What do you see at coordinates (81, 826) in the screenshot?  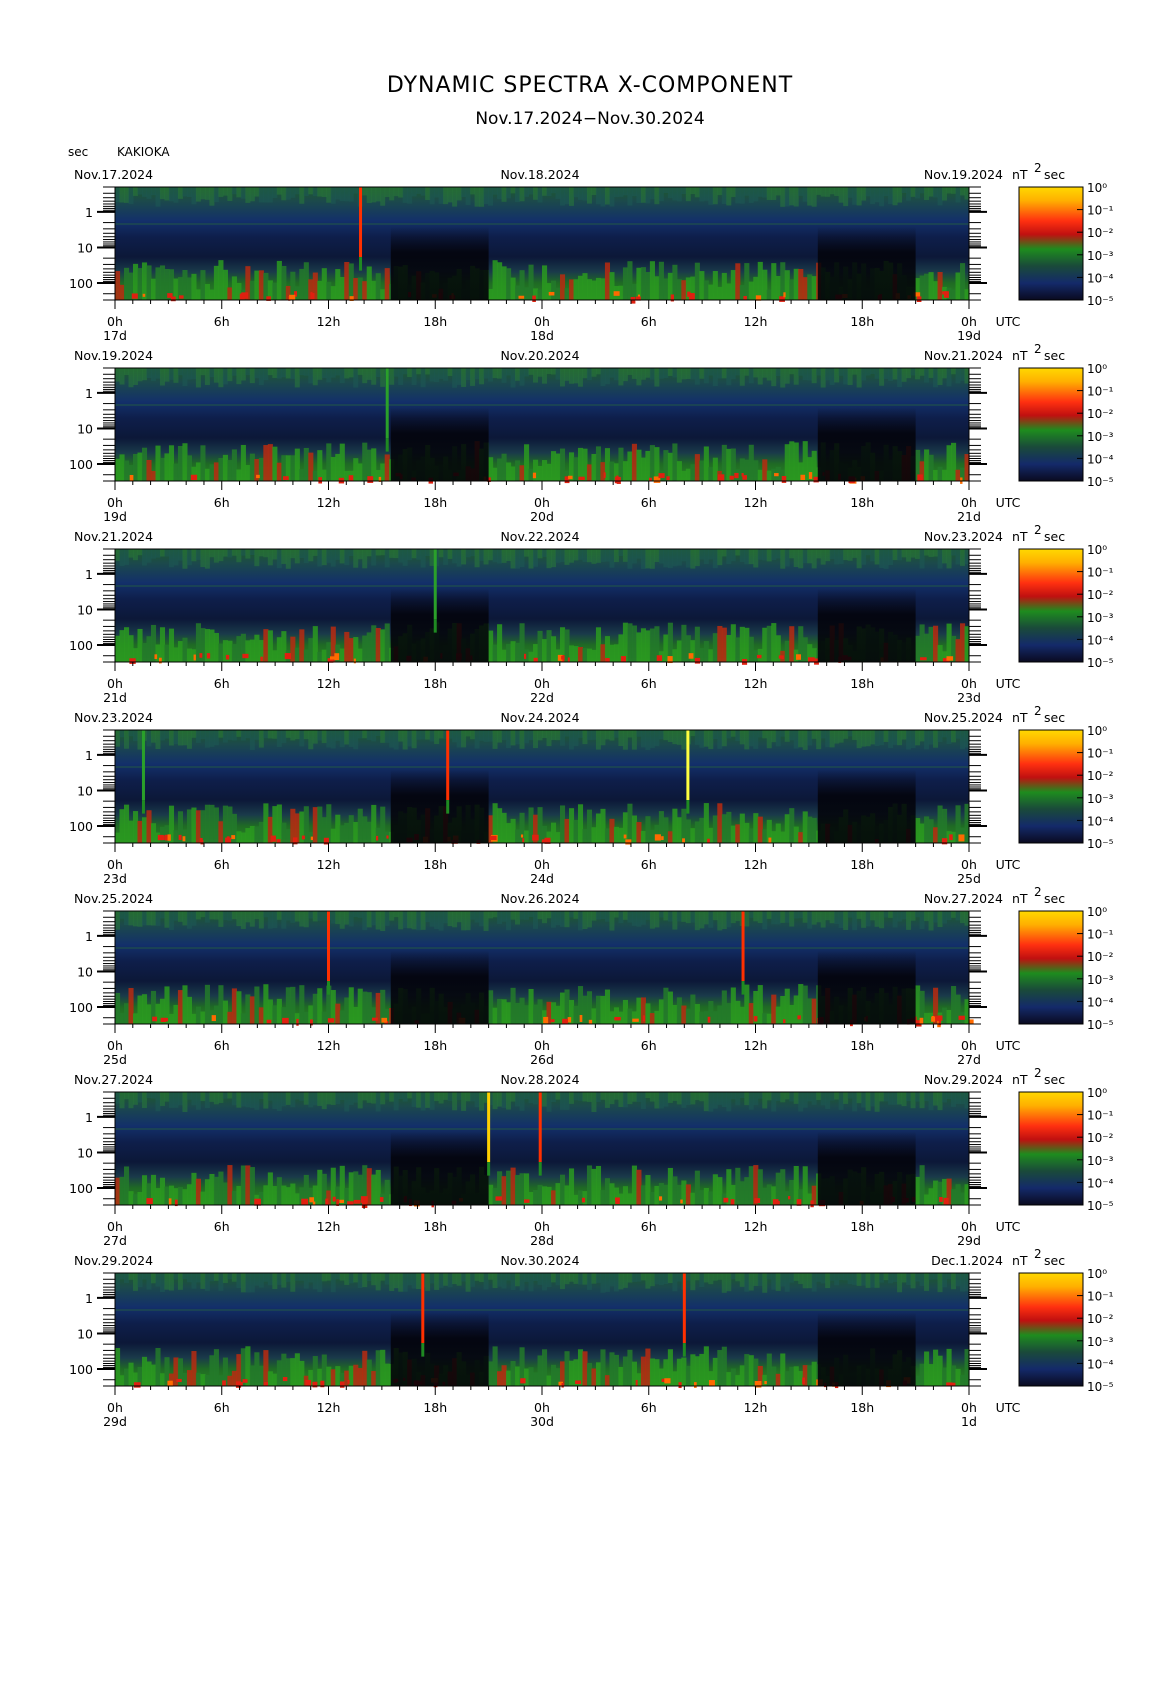 I see `y-tick-label: 100` at bounding box center [81, 826].